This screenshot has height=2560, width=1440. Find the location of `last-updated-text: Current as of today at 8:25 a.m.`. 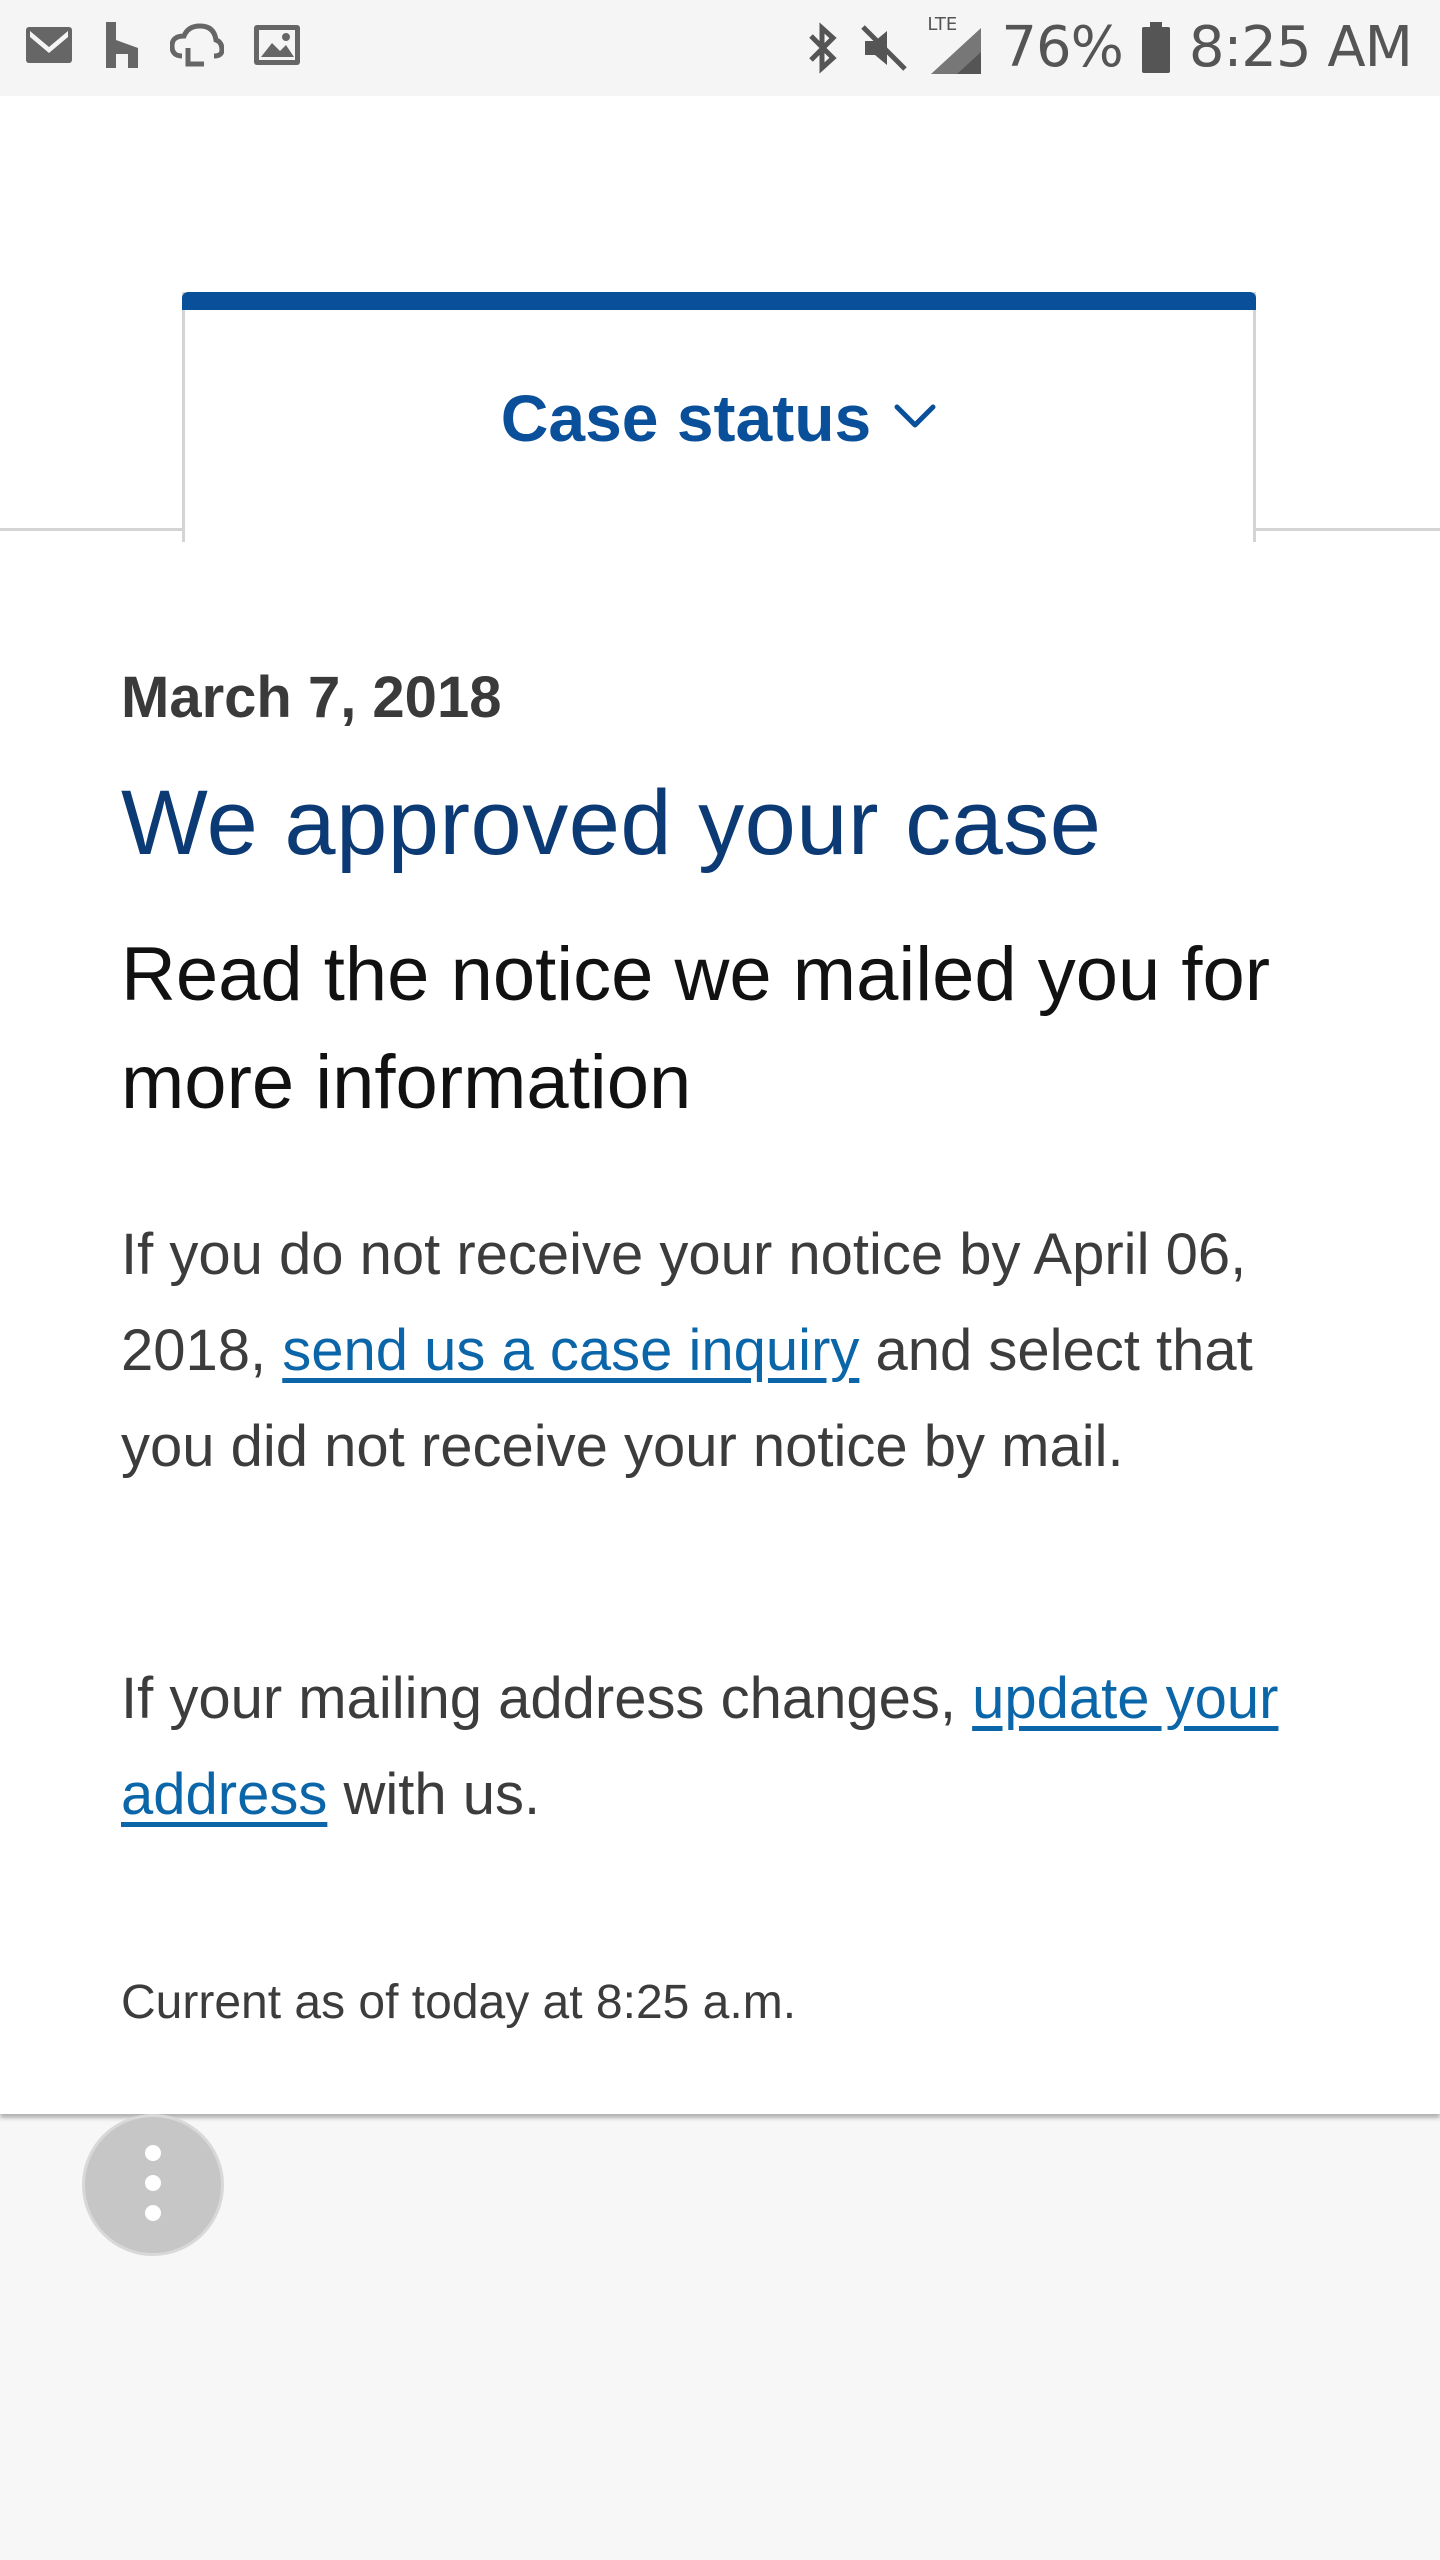

last-updated-text: Current as of today at 8:25 a.m. is located at coordinates (459, 2002).